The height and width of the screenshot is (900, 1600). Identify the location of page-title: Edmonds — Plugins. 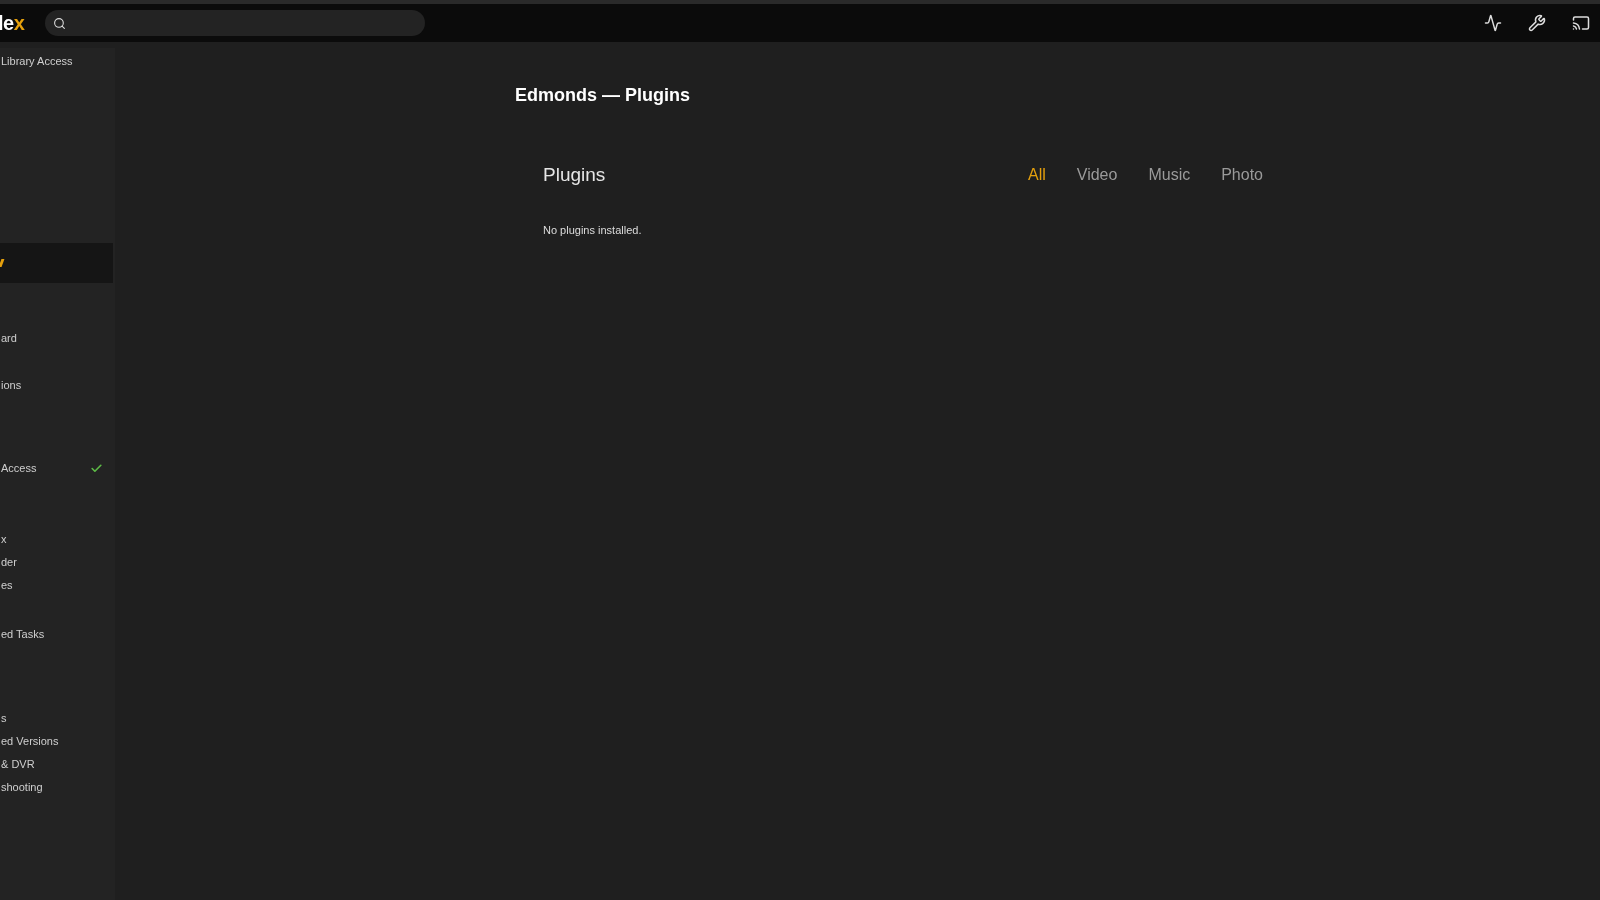
(602, 95).